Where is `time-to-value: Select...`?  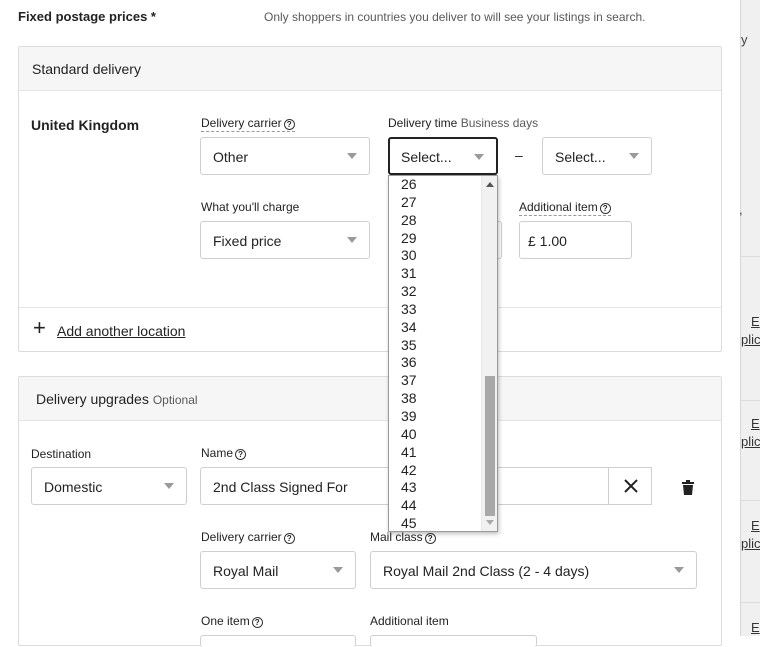 time-to-value: Select... is located at coordinates (580, 157).